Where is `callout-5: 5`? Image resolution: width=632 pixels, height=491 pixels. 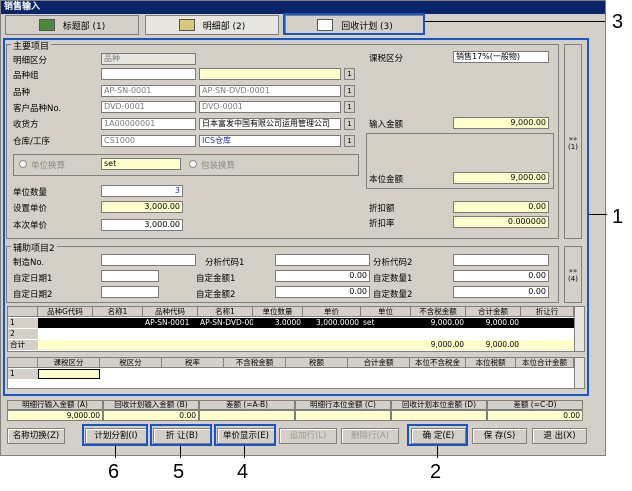
callout-5: 5 is located at coordinates (179, 472).